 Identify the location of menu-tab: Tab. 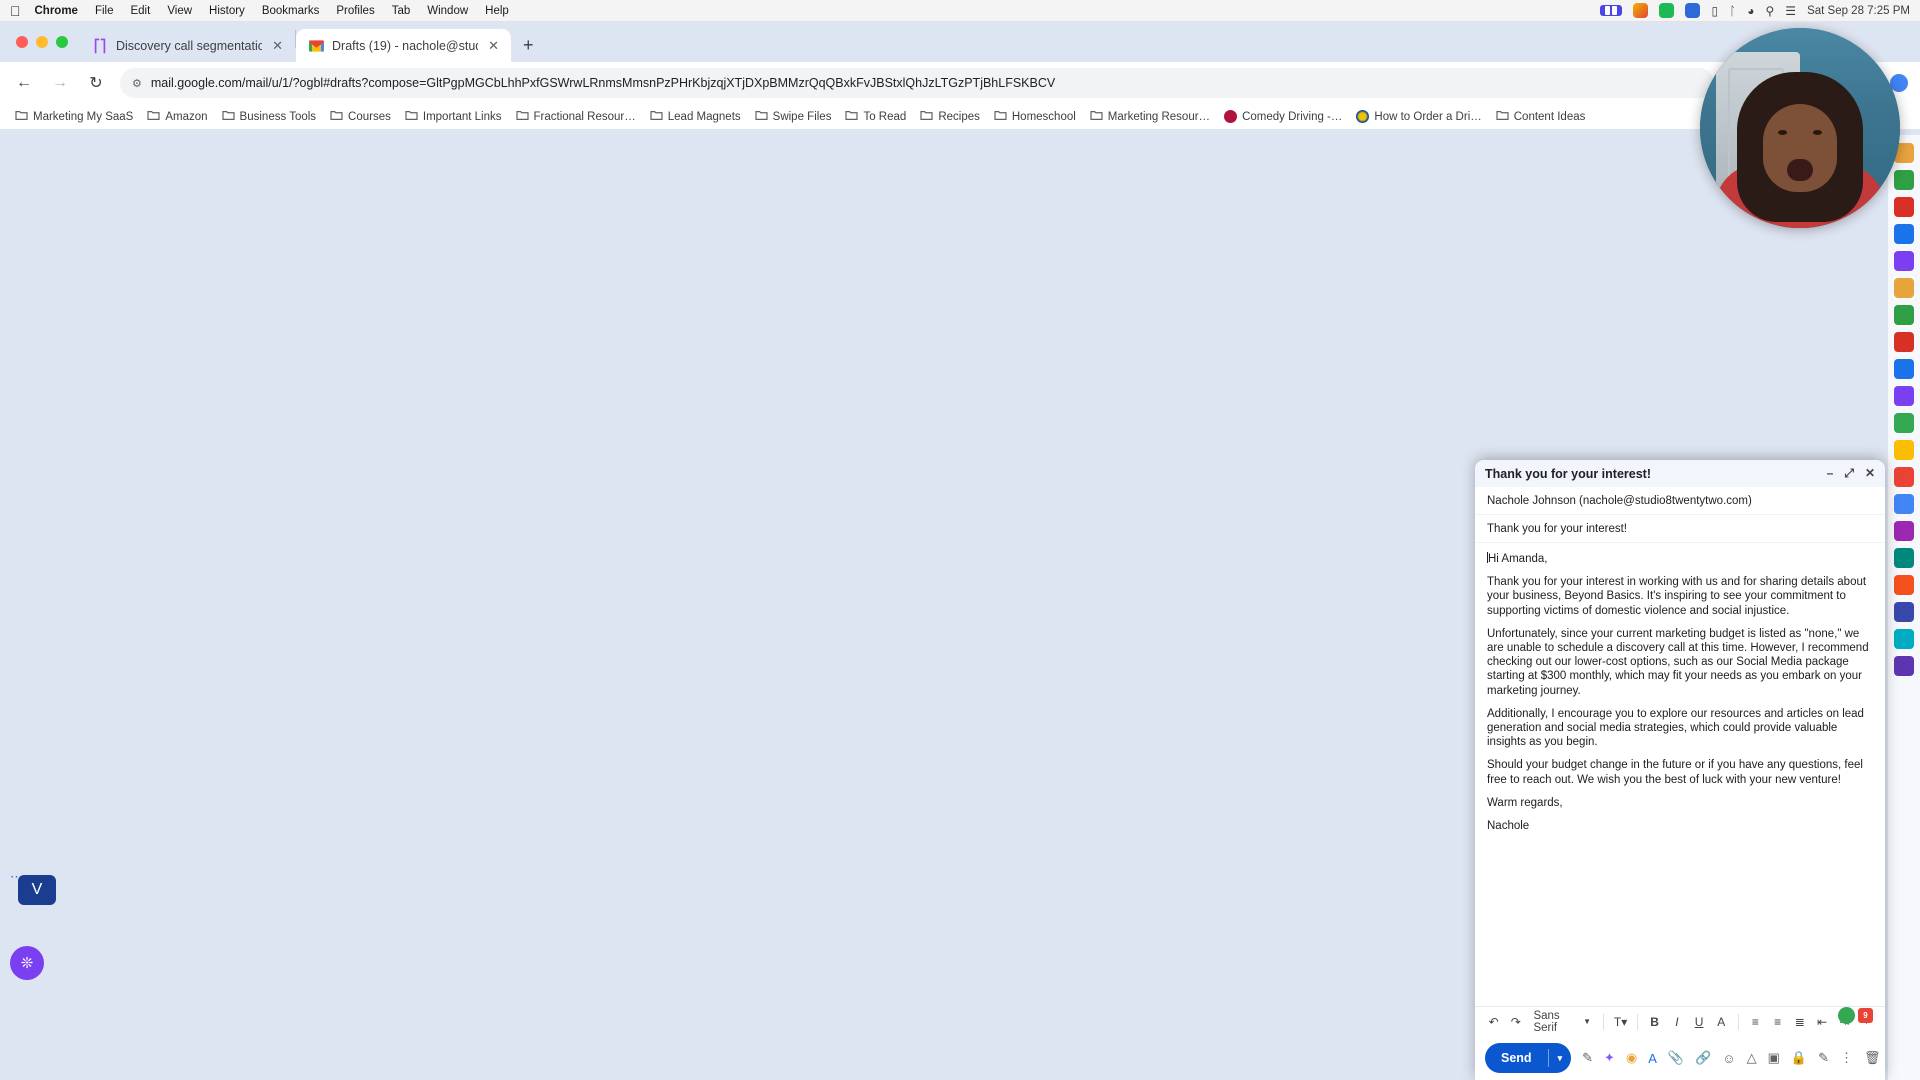
(401, 11).